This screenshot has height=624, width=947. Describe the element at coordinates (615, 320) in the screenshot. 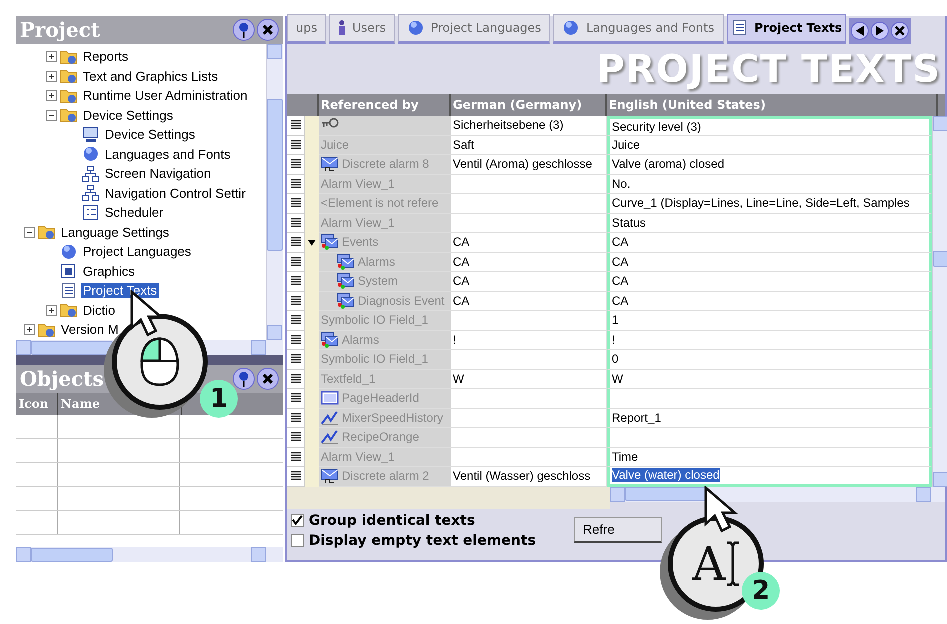

I see `table-cell: 1` at that location.